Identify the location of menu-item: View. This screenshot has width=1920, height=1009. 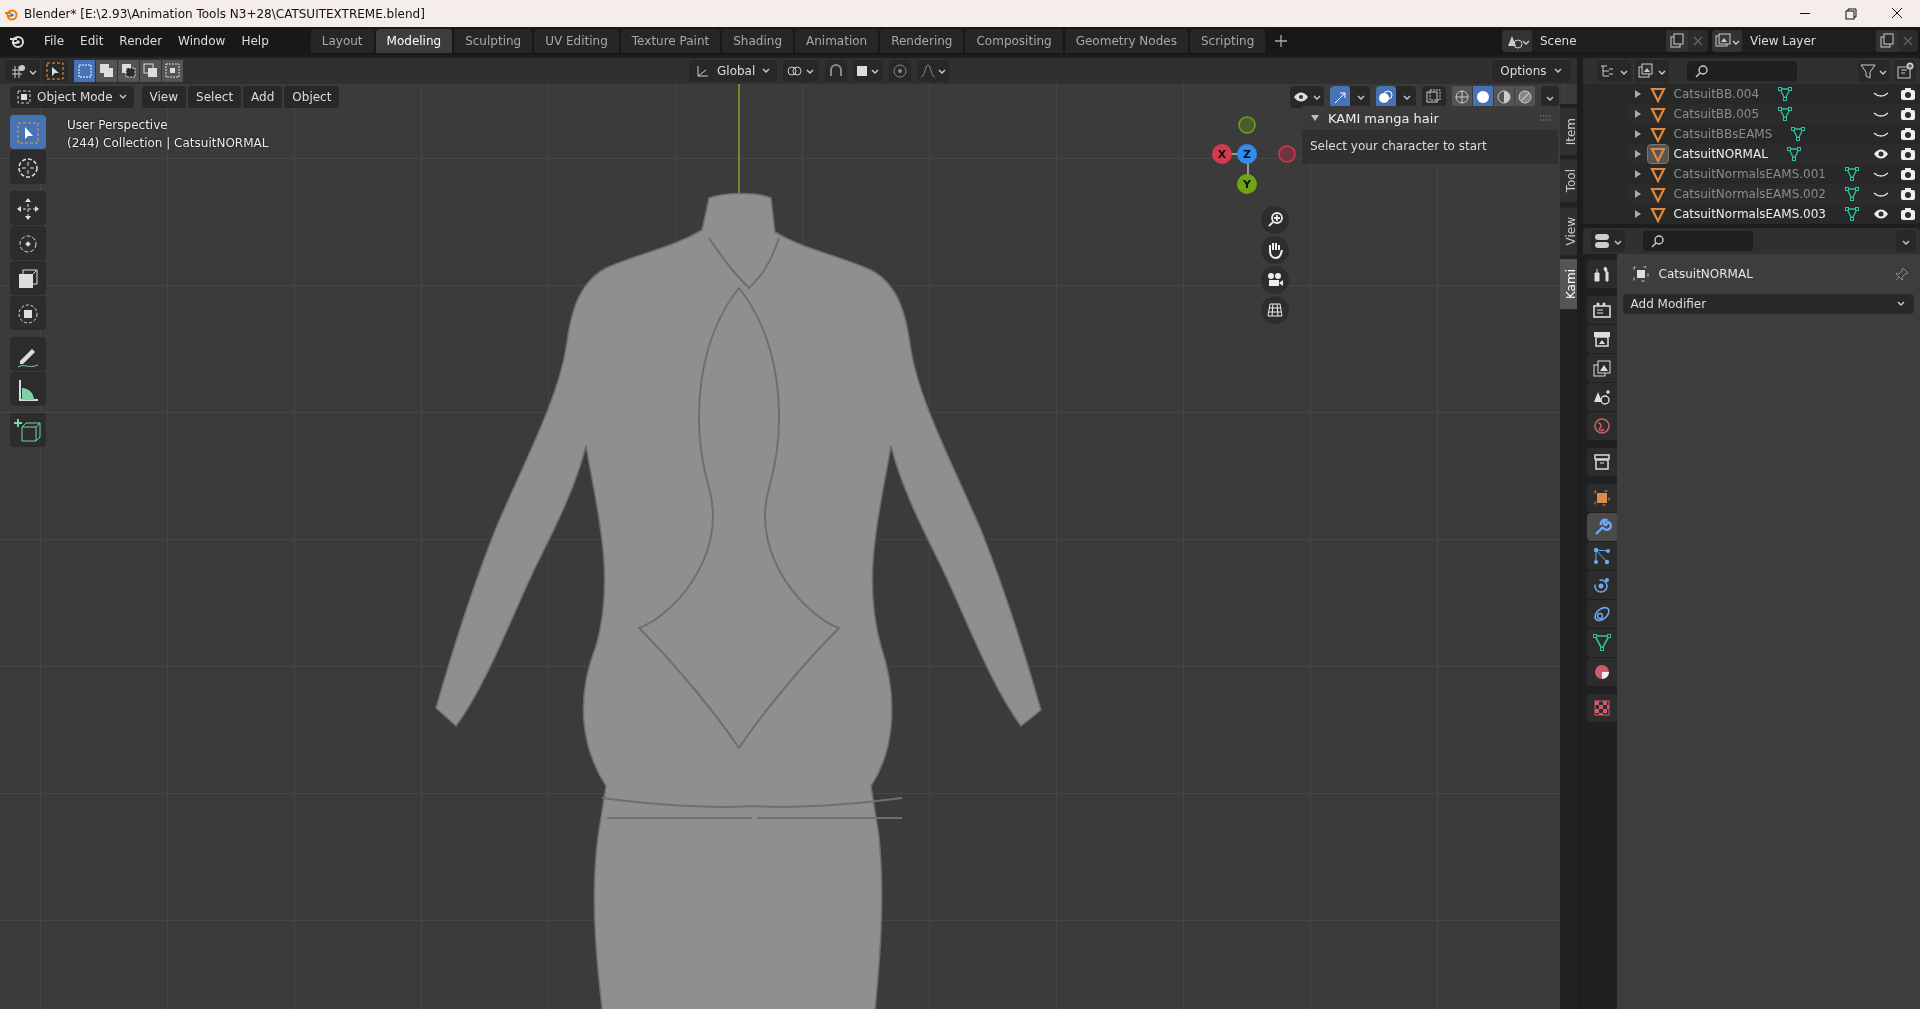
(164, 97).